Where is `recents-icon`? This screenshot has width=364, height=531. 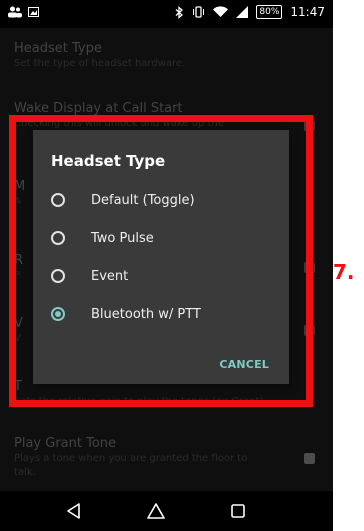
recents-icon is located at coordinates (238, 511).